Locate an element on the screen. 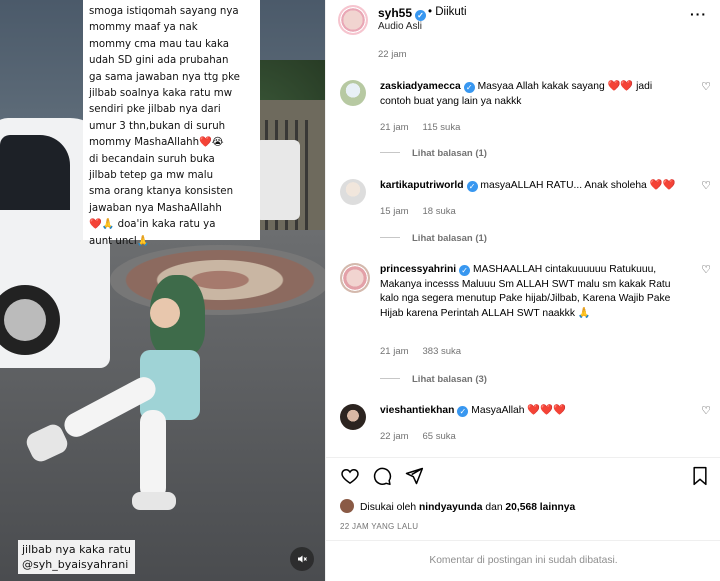  comment-body: vieshantiekhan ✓ MasyaAllah ❤️❤️❤️ is located at coordinates (532, 411).